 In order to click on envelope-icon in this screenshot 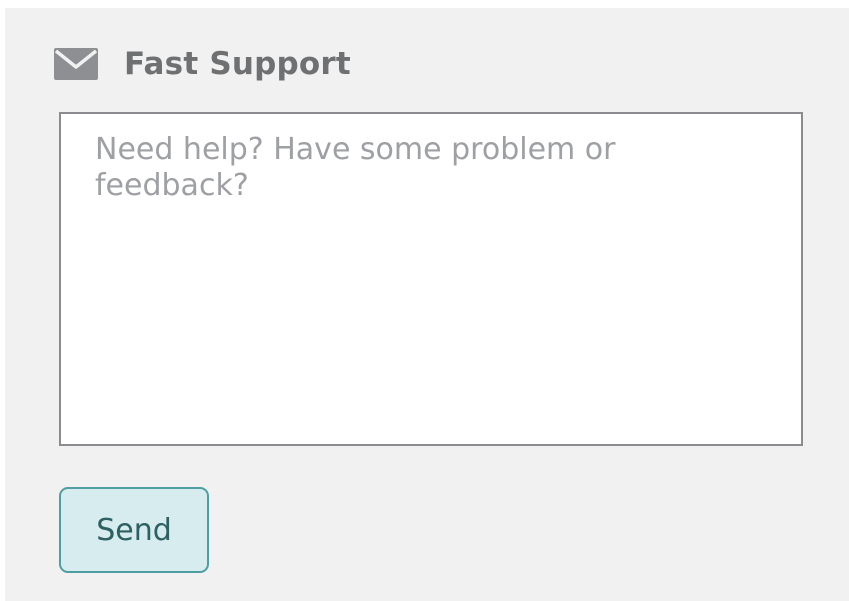, I will do `click(76, 64)`.